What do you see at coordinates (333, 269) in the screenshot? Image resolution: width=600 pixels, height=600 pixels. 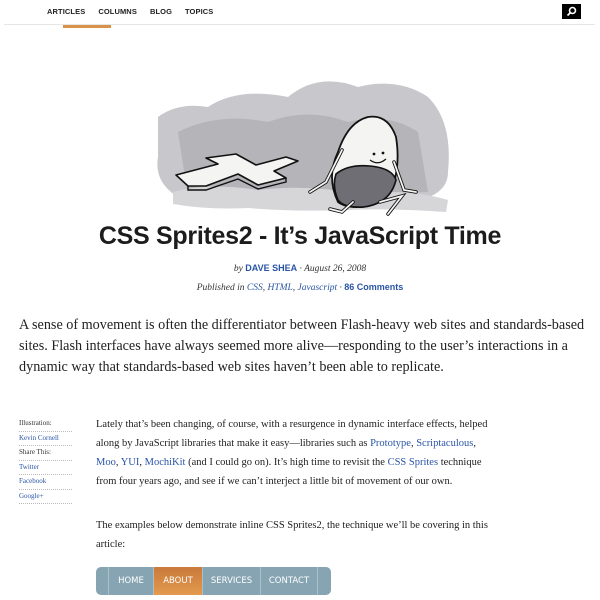 I see `publish-date: · August 26, 2008` at bounding box center [333, 269].